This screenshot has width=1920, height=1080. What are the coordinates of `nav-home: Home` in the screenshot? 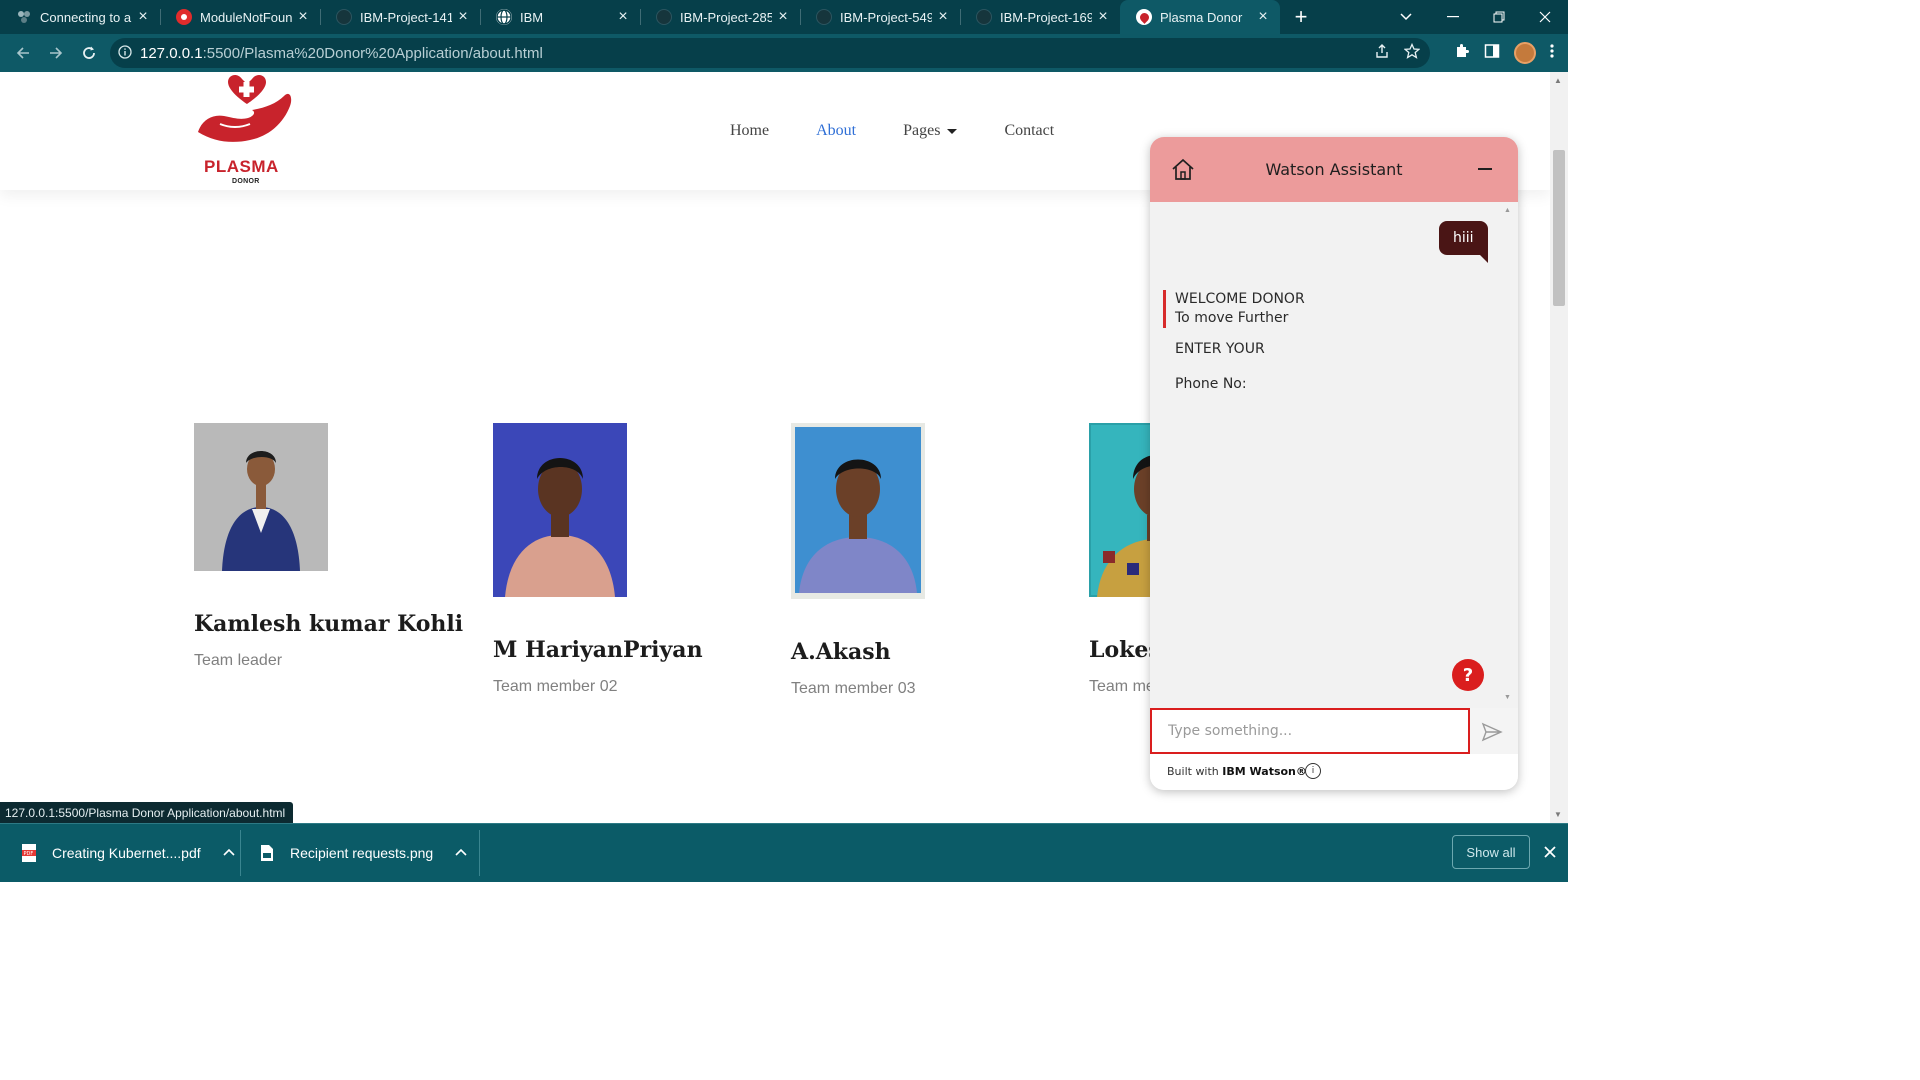 It's located at (749, 131).